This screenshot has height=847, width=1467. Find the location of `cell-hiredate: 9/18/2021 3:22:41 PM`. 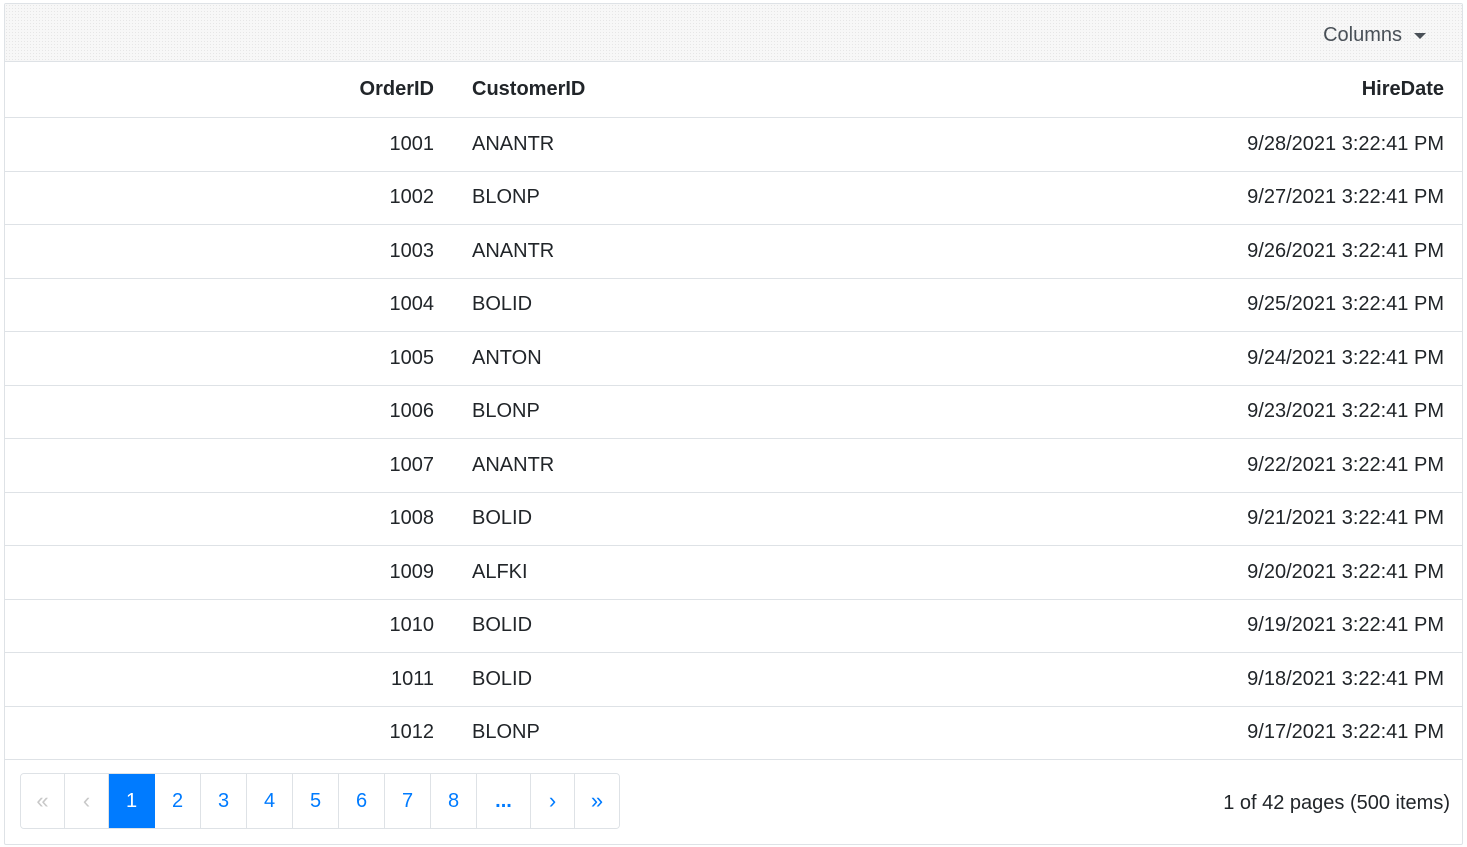

cell-hiredate: 9/18/2021 3:22:41 PM is located at coordinates (1345, 678).